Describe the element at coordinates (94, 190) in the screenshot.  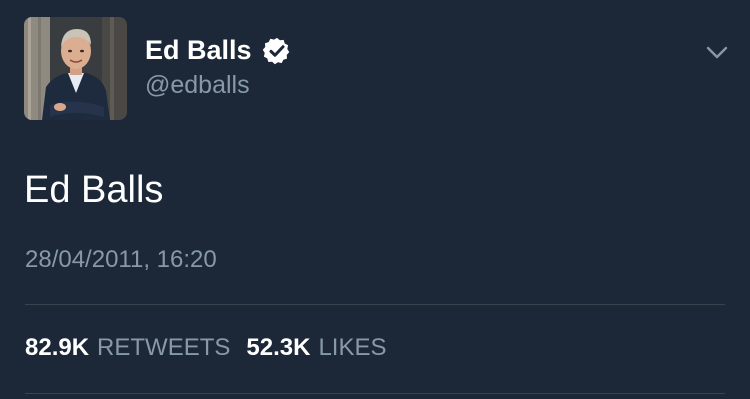
I see `tweet-text: Ed Balls` at that location.